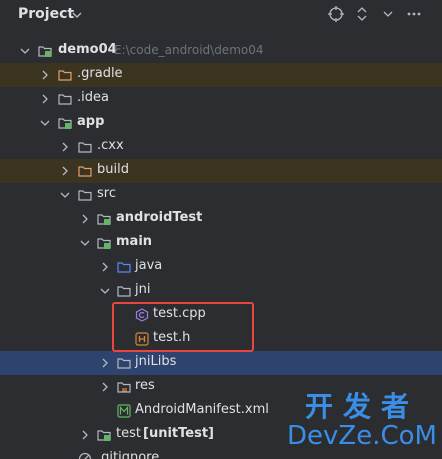  Describe the element at coordinates (336, 14) in the screenshot. I see `crosshair-icon` at that location.